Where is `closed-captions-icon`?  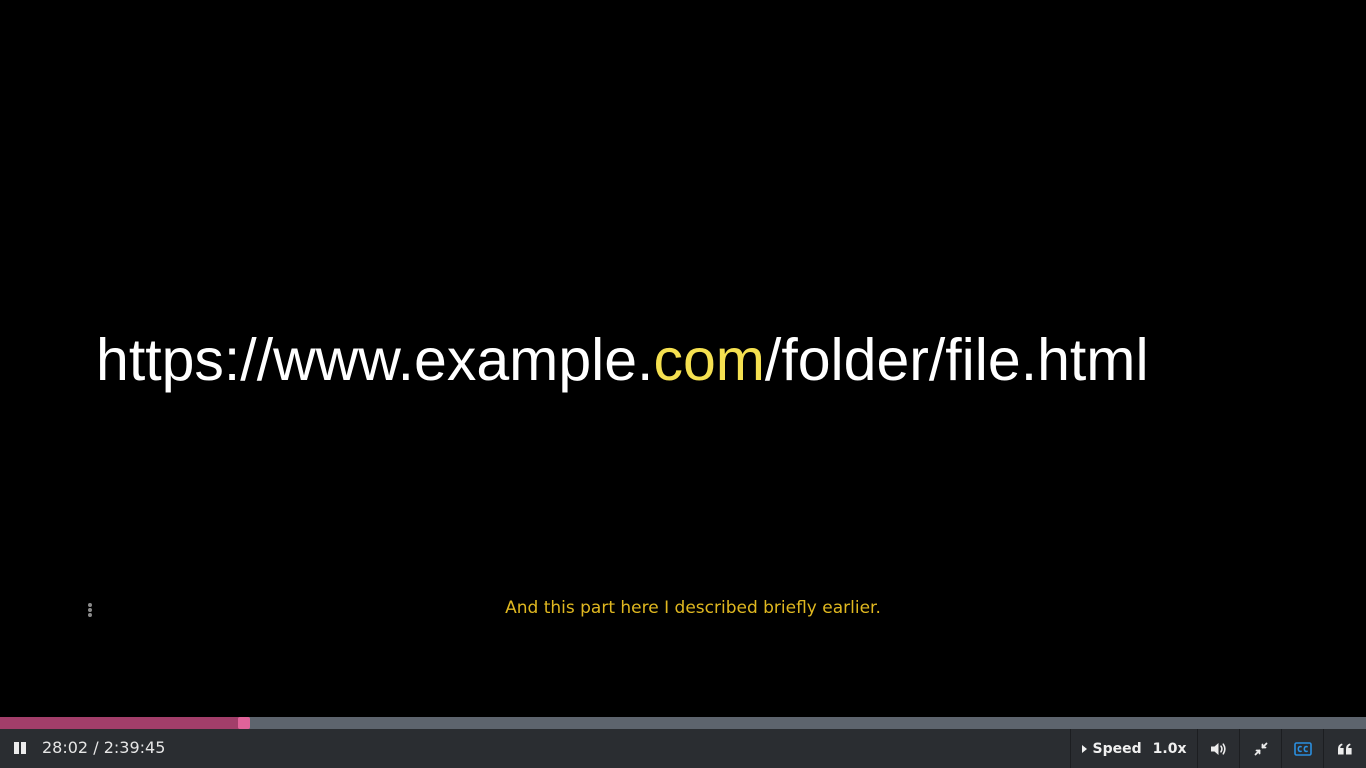 closed-captions-icon is located at coordinates (1302, 748).